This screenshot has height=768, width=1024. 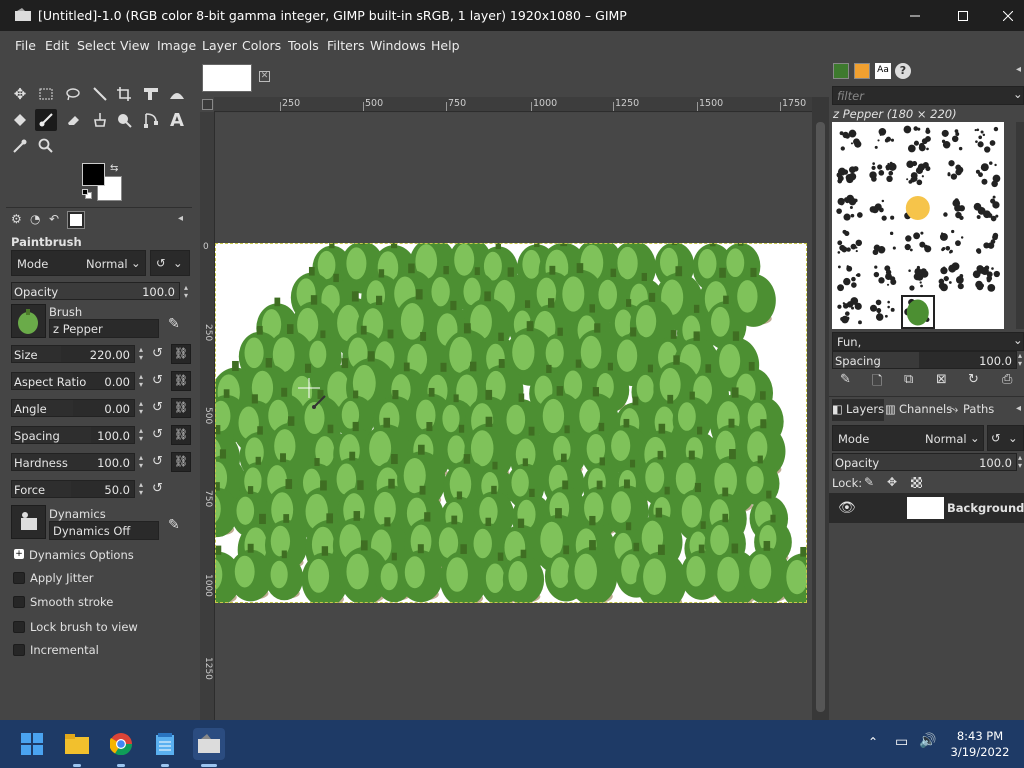 I want to click on smooth-stroke-checkbox, so click(x=19, y=602).